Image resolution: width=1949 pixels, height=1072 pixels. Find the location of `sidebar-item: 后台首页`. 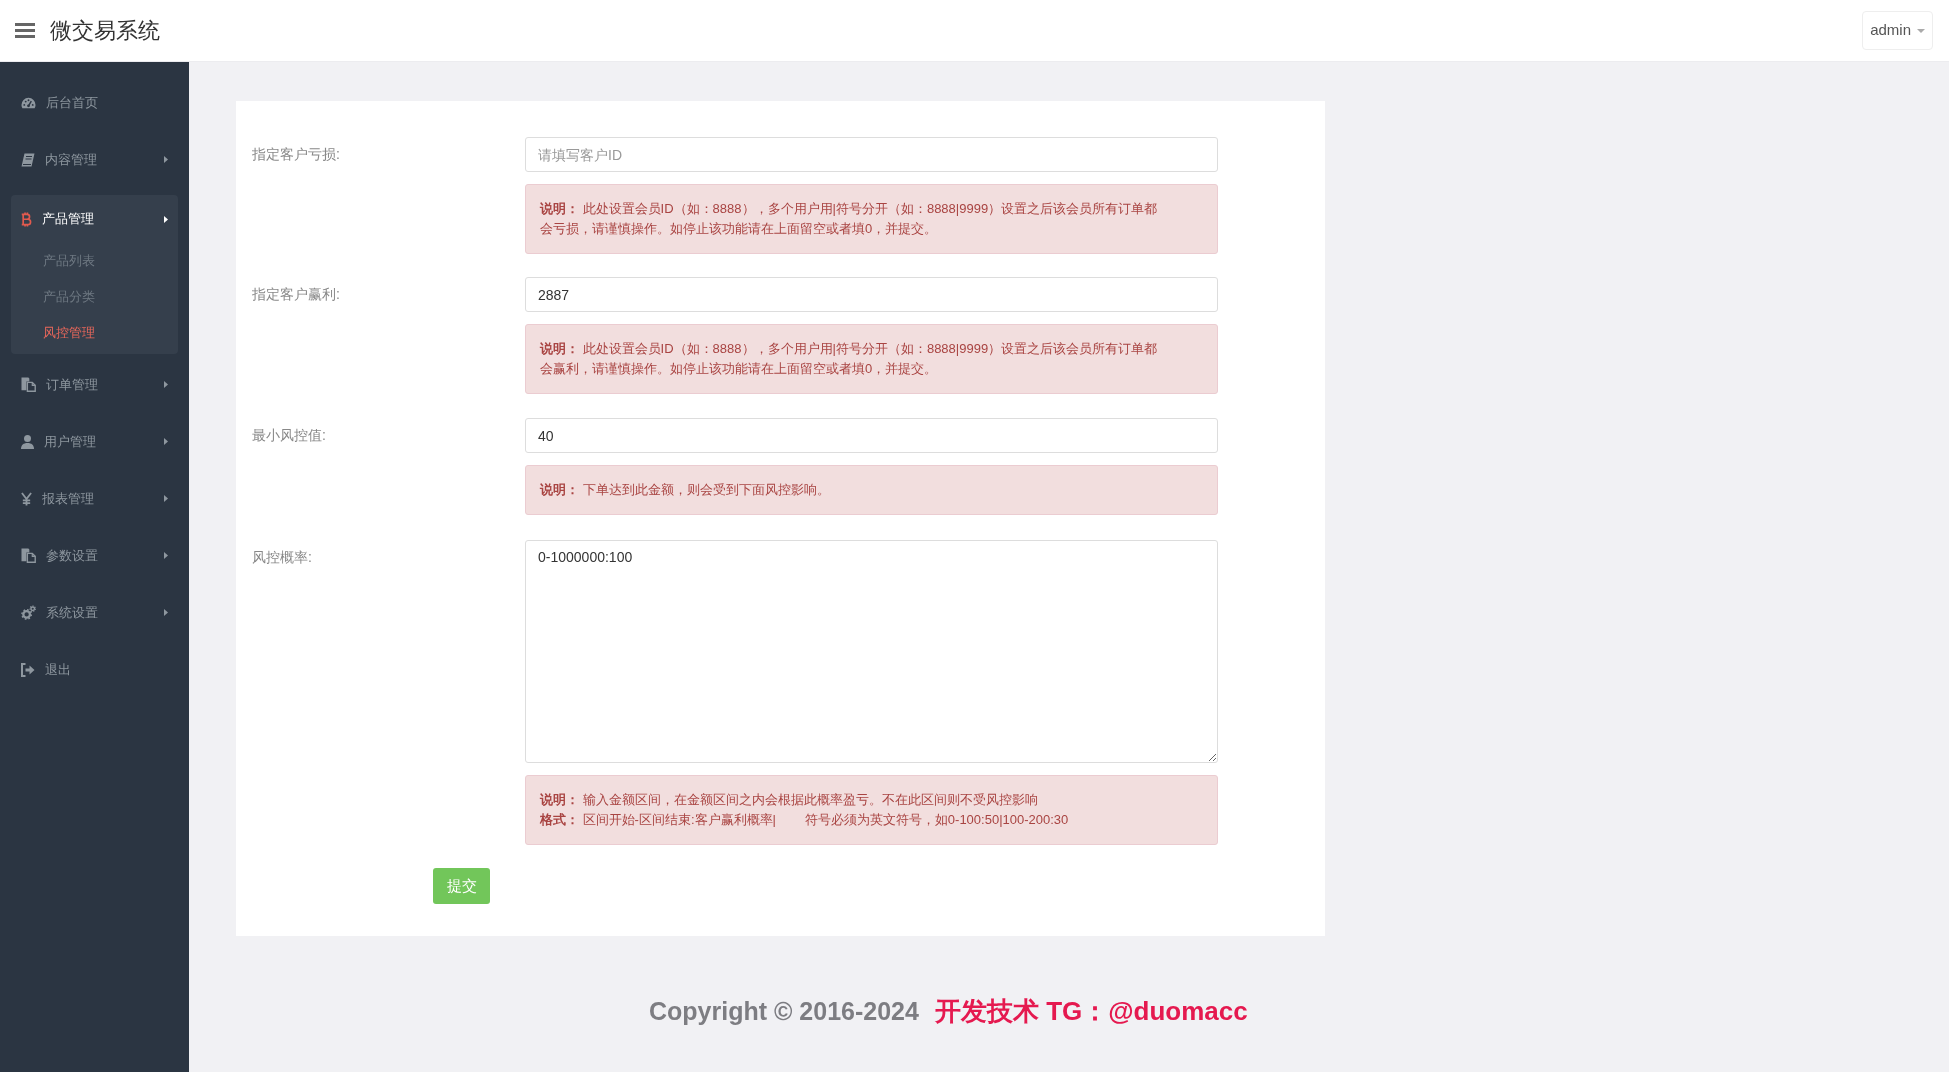

sidebar-item: 后台首页 is located at coordinates (94, 102).